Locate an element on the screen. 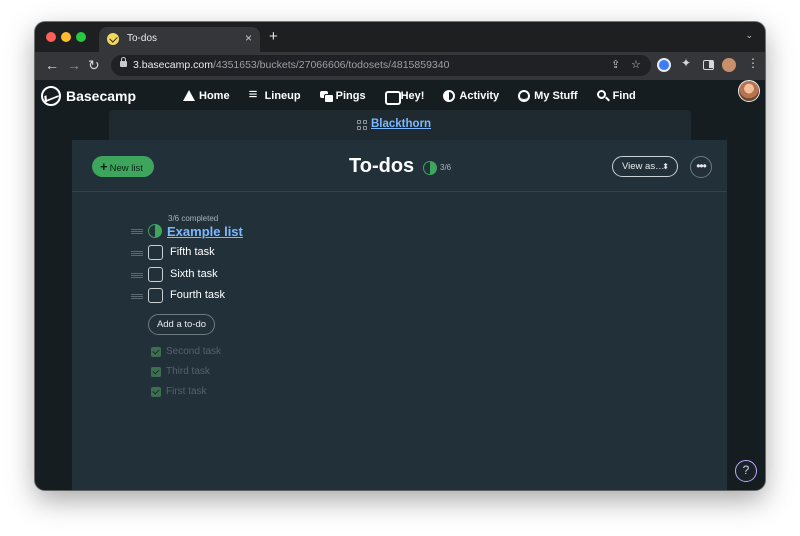 The height and width of the screenshot is (536, 800). back-icon: ← is located at coordinates (52, 65).